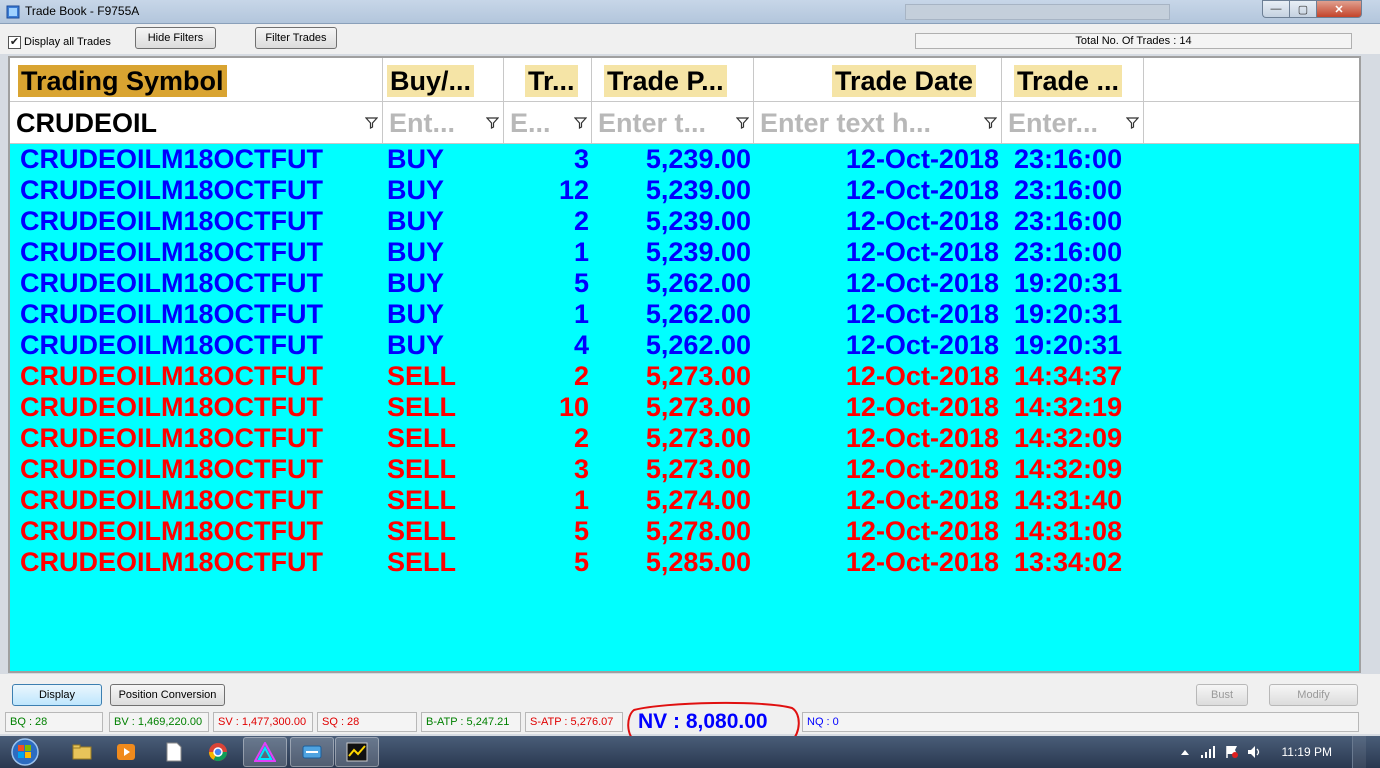 This screenshot has height=768, width=1380. What do you see at coordinates (1359, 752) in the screenshot?
I see `show-desktop-button` at bounding box center [1359, 752].